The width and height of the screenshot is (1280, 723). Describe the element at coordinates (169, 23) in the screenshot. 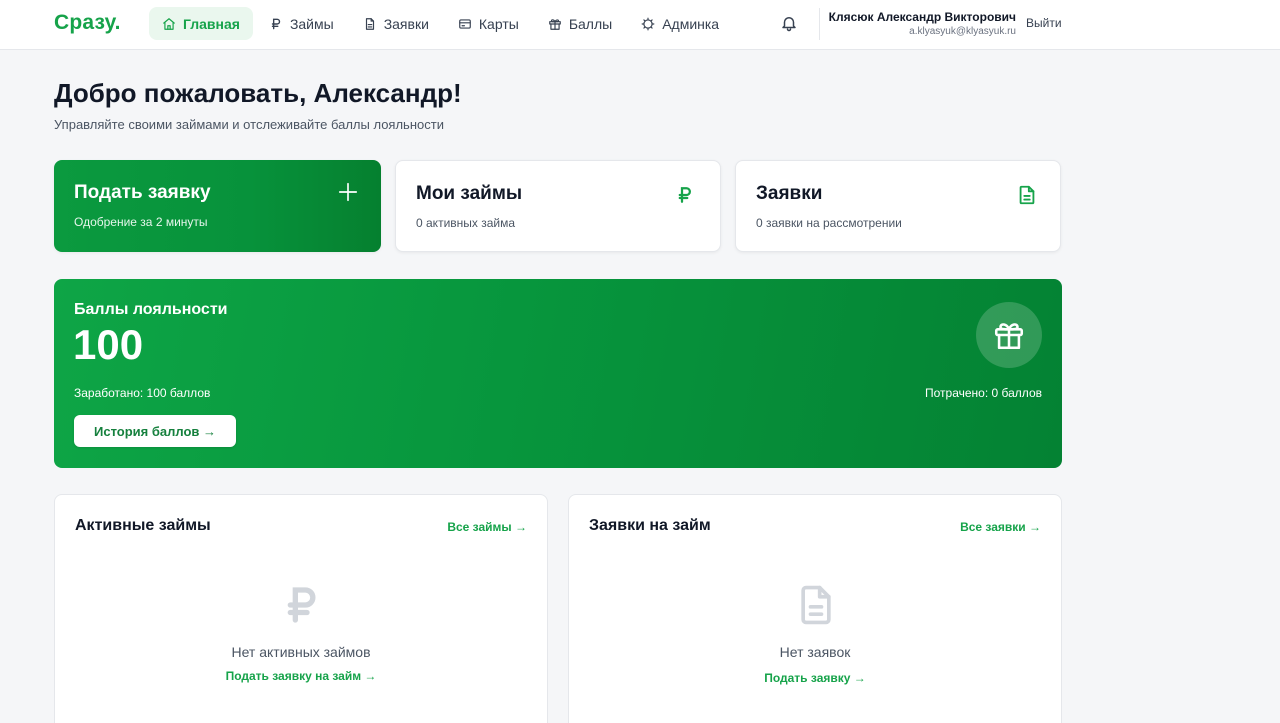

I see `home-icon` at that location.